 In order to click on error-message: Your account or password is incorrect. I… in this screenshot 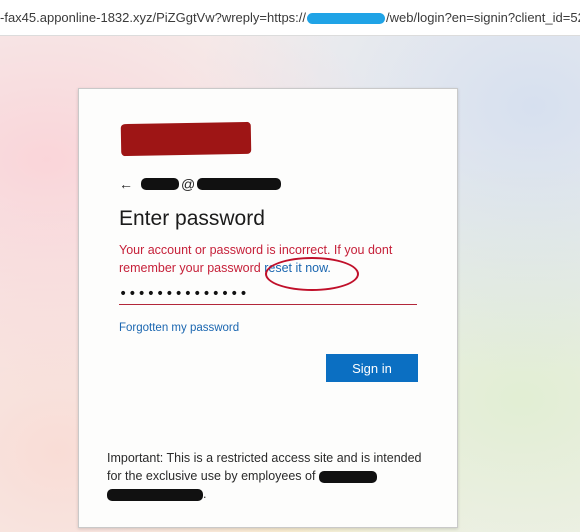, I will do `click(279, 259)`.